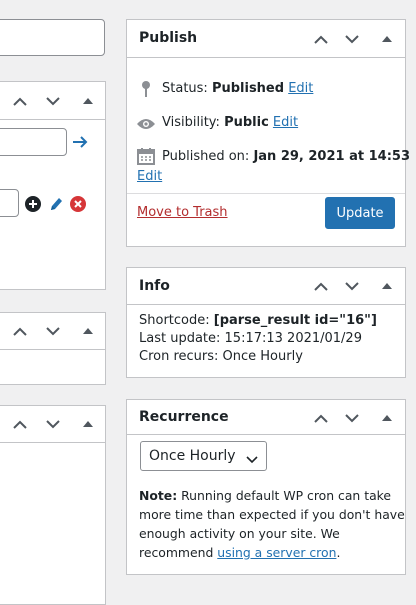 This screenshot has height=605, width=416. Describe the element at coordinates (266, 417) in the screenshot. I see `recurrence-header: Recurrence` at that location.